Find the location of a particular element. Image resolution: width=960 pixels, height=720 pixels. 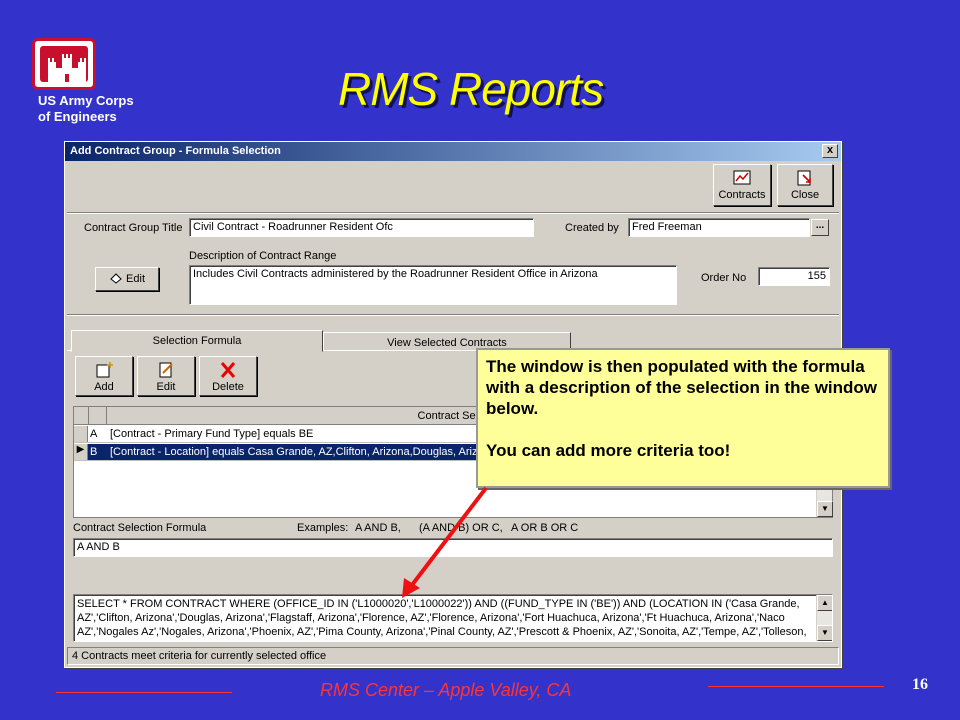

footer-rule-right is located at coordinates (796, 686).